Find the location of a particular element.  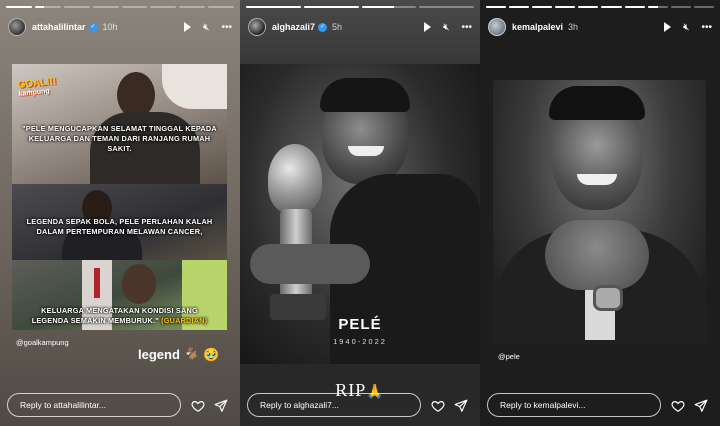

story-header: alghazali7 ✓ 5h 🔇︎ ••• is located at coordinates (360, 27).